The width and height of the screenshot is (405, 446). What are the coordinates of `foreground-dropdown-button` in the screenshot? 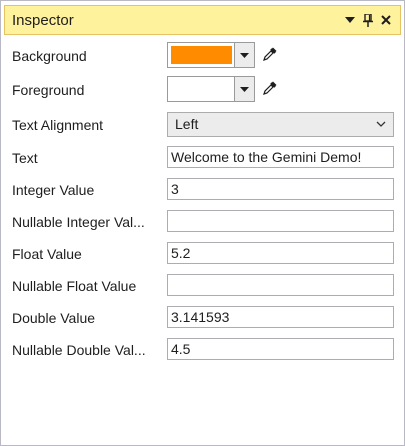 It's located at (244, 89).